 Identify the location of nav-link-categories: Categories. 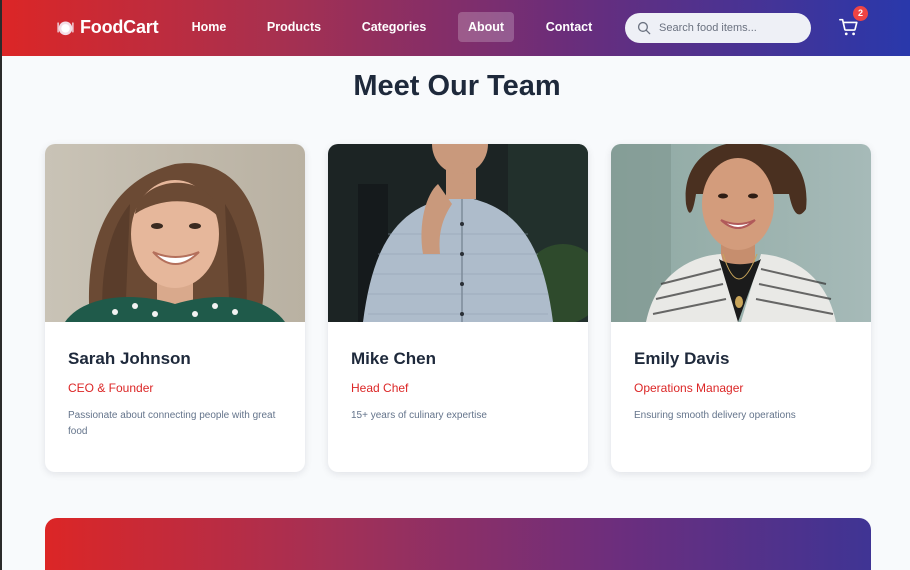
(394, 27).